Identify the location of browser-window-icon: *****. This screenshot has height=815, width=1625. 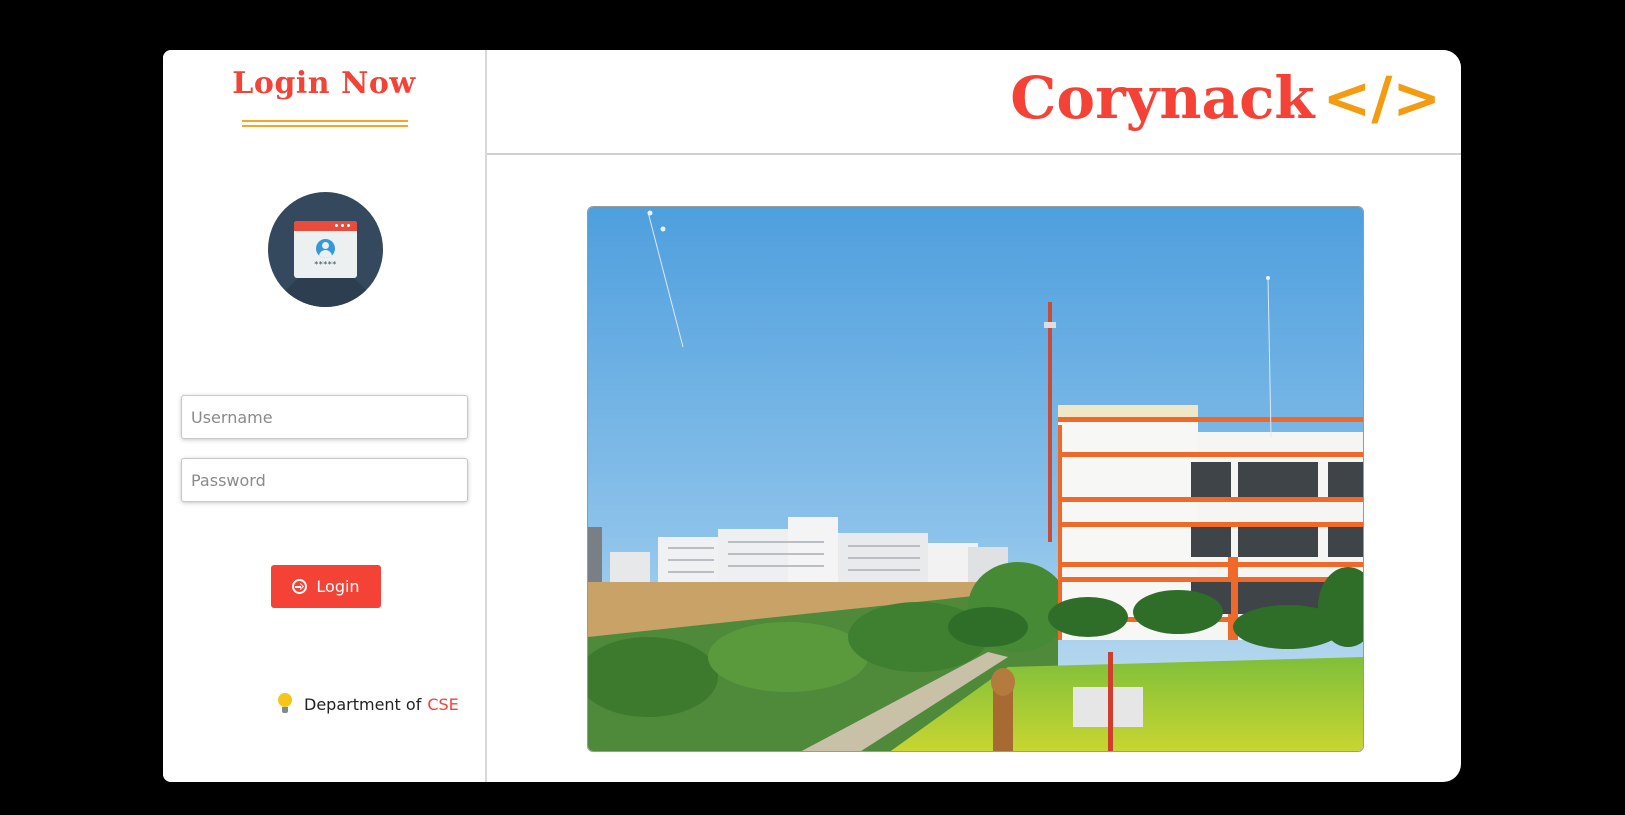
(325, 249).